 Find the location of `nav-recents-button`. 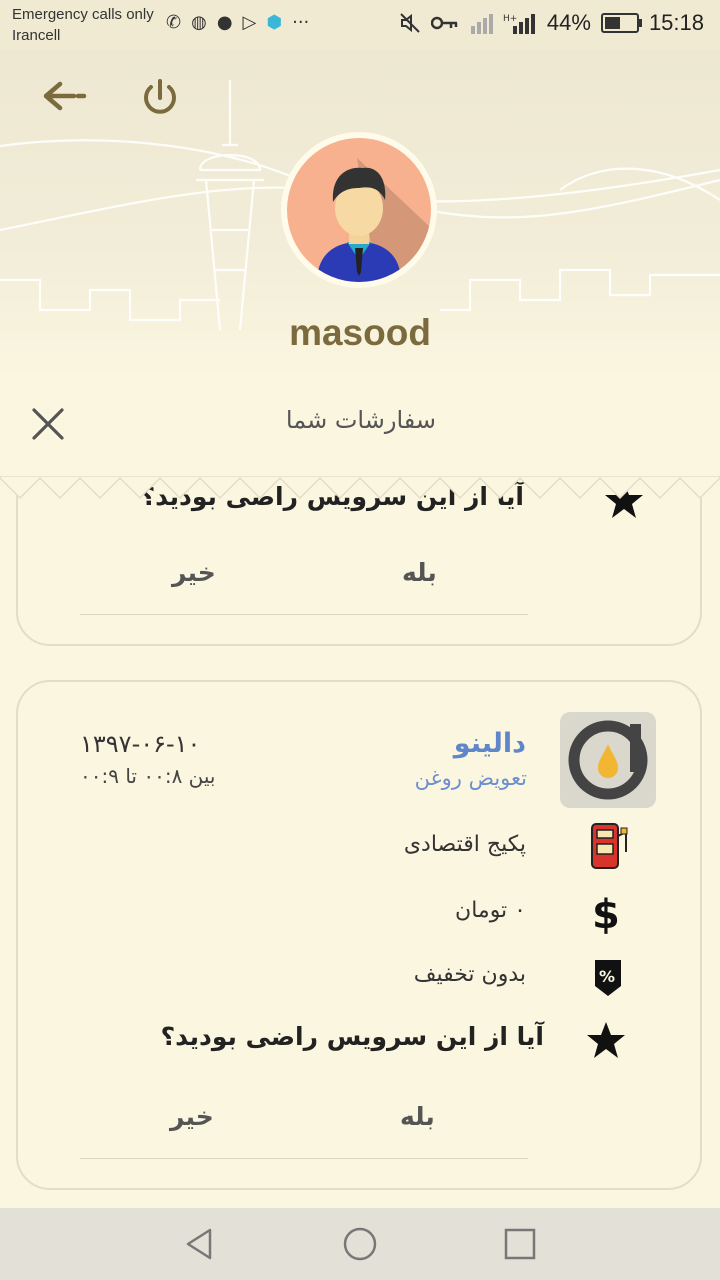

nav-recents-button is located at coordinates (520, 1244).